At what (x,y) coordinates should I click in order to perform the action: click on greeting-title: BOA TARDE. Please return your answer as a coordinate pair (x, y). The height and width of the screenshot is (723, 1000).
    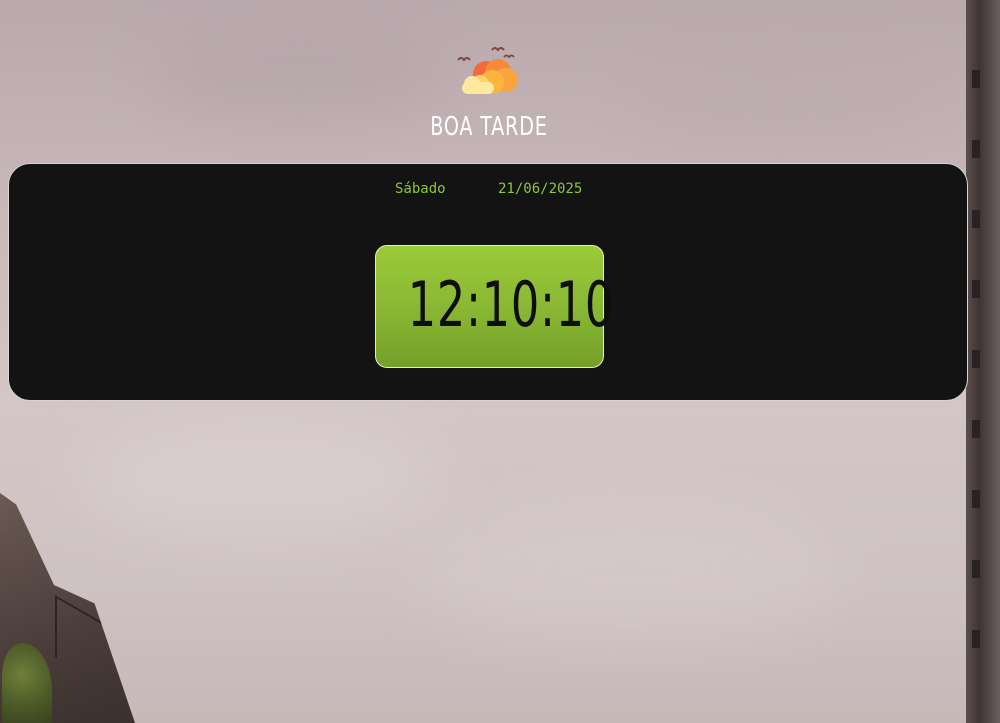
    Looking at the image, I should click on (489, 127).